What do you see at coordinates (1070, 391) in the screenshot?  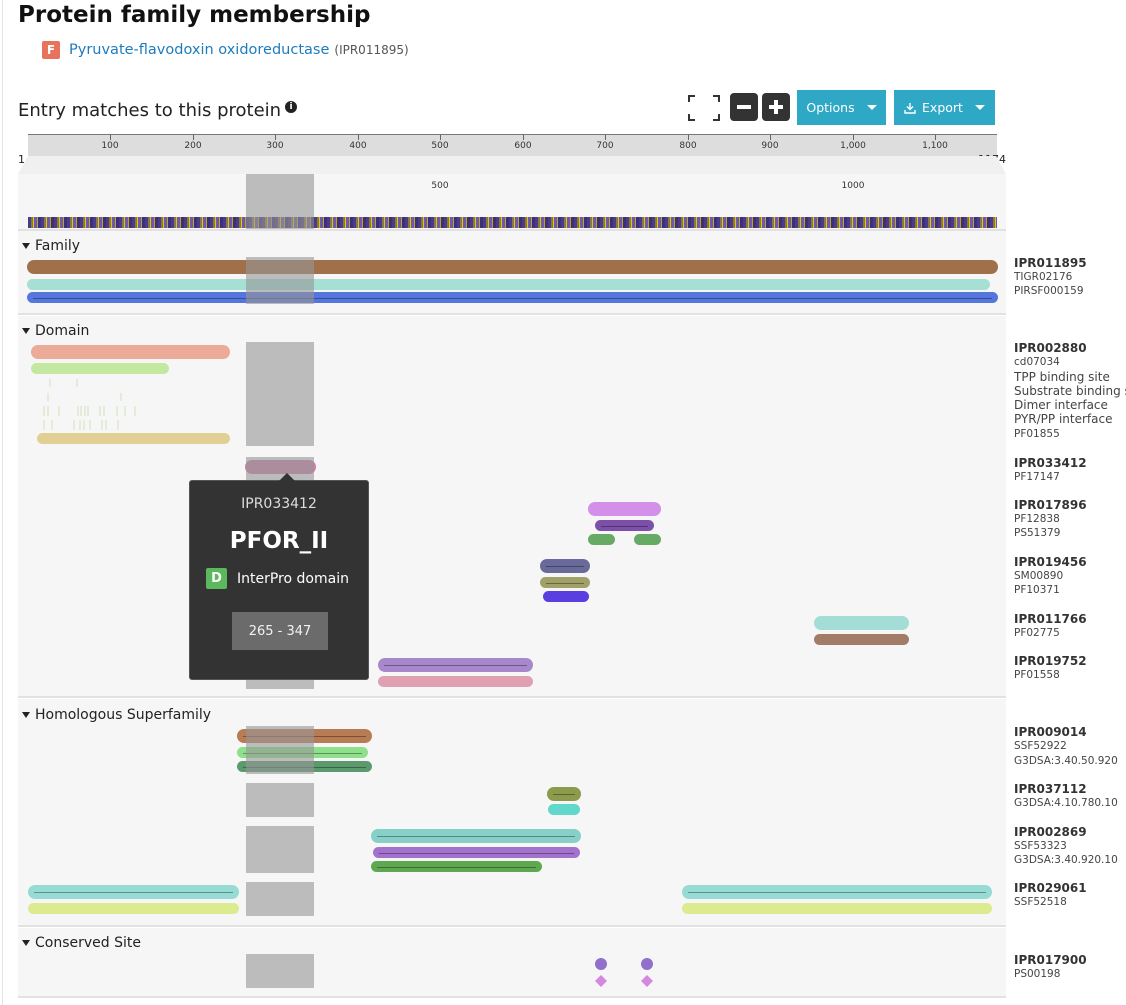 I see `entry-sublabel: Substrate binding si` at bounding box center [1070, 391].